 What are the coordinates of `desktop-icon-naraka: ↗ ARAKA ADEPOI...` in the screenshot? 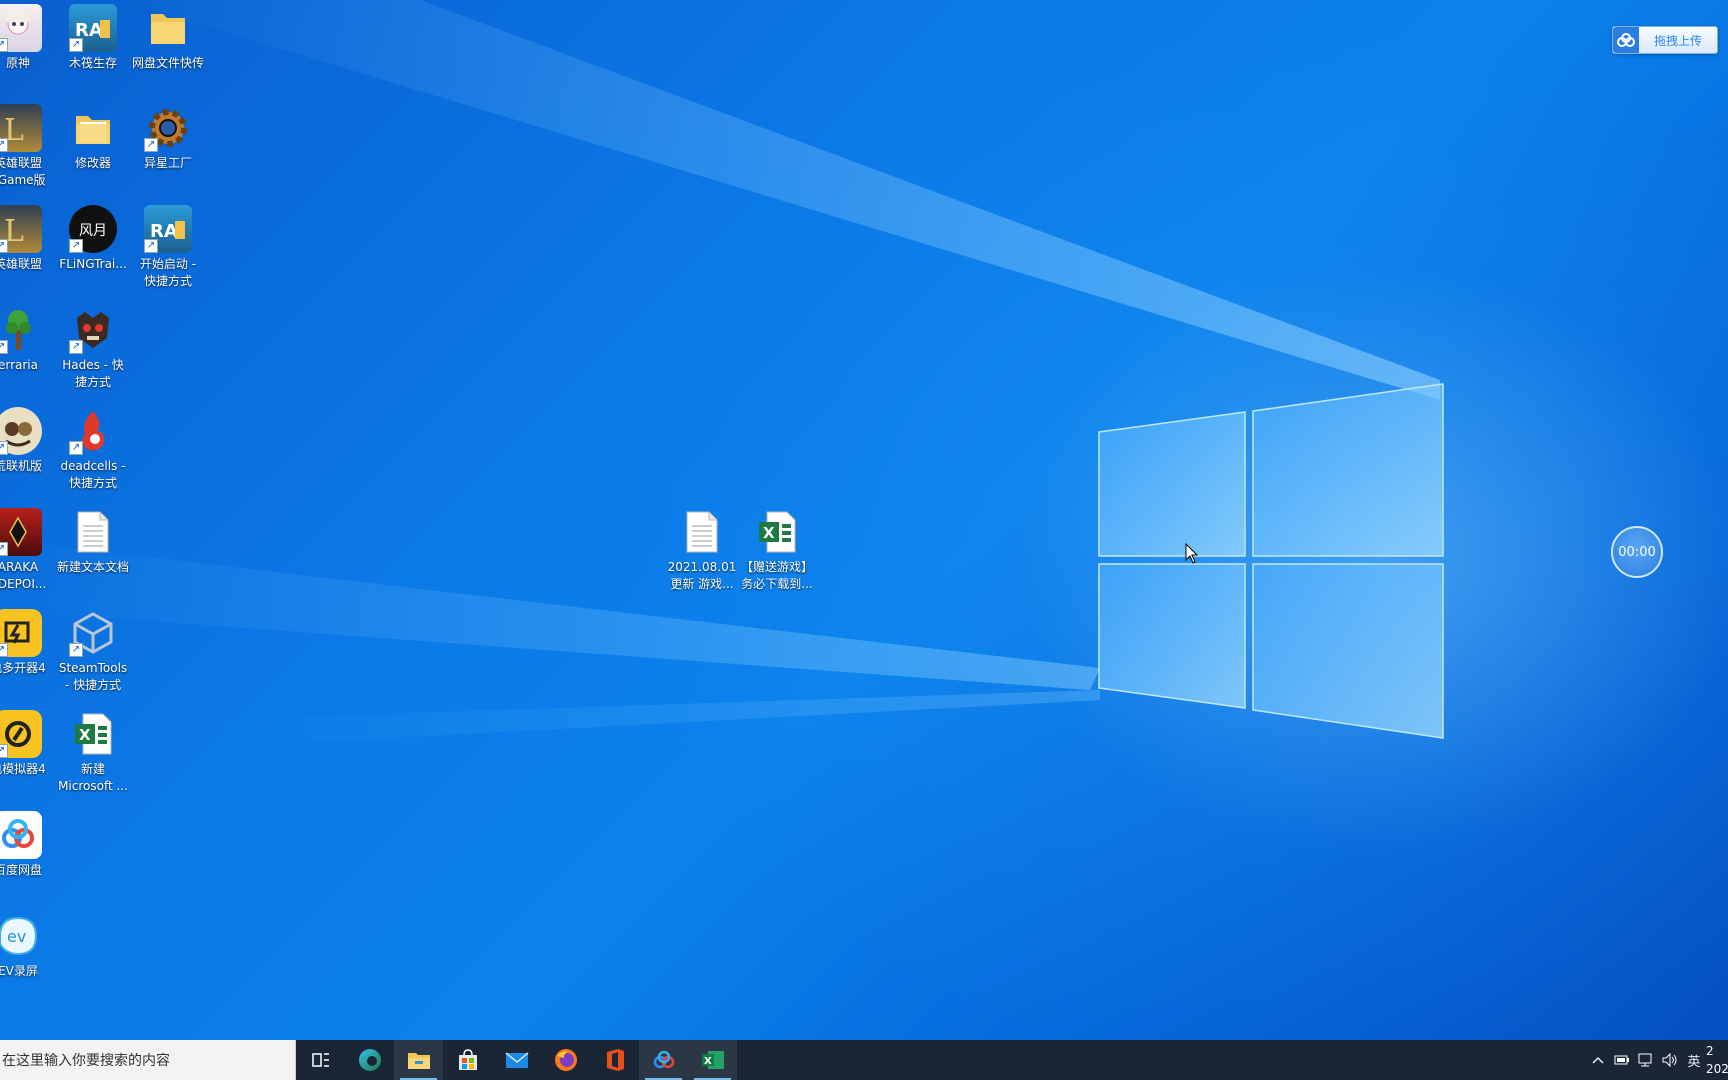 It's located at (29, 552).